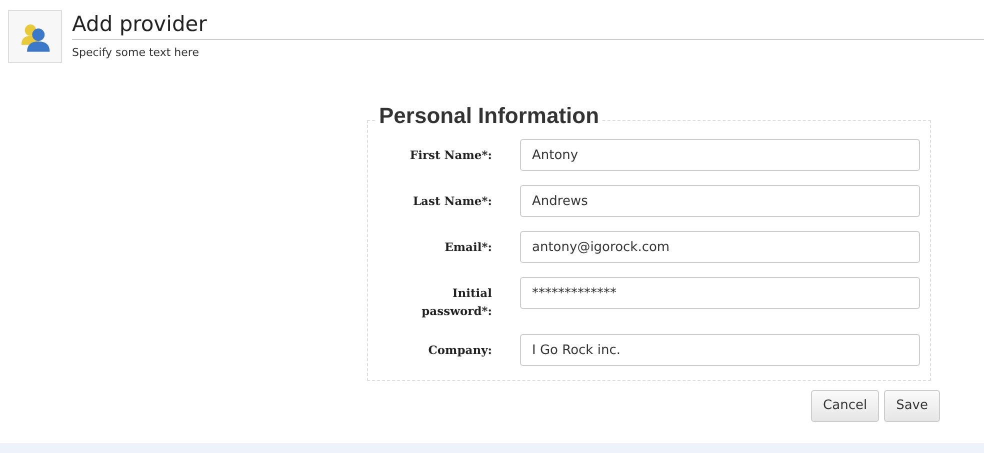  Describe the element at coordinates (35, 36) in the screenshot. I see `users-icon` at that location.